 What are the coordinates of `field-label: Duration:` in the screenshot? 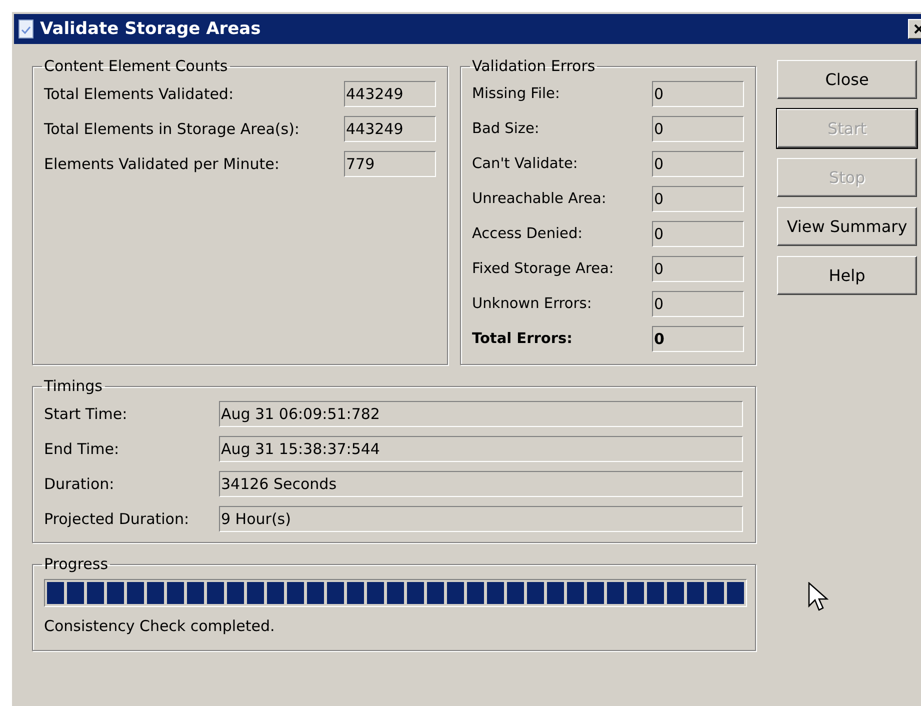 It's located at (80, 484).